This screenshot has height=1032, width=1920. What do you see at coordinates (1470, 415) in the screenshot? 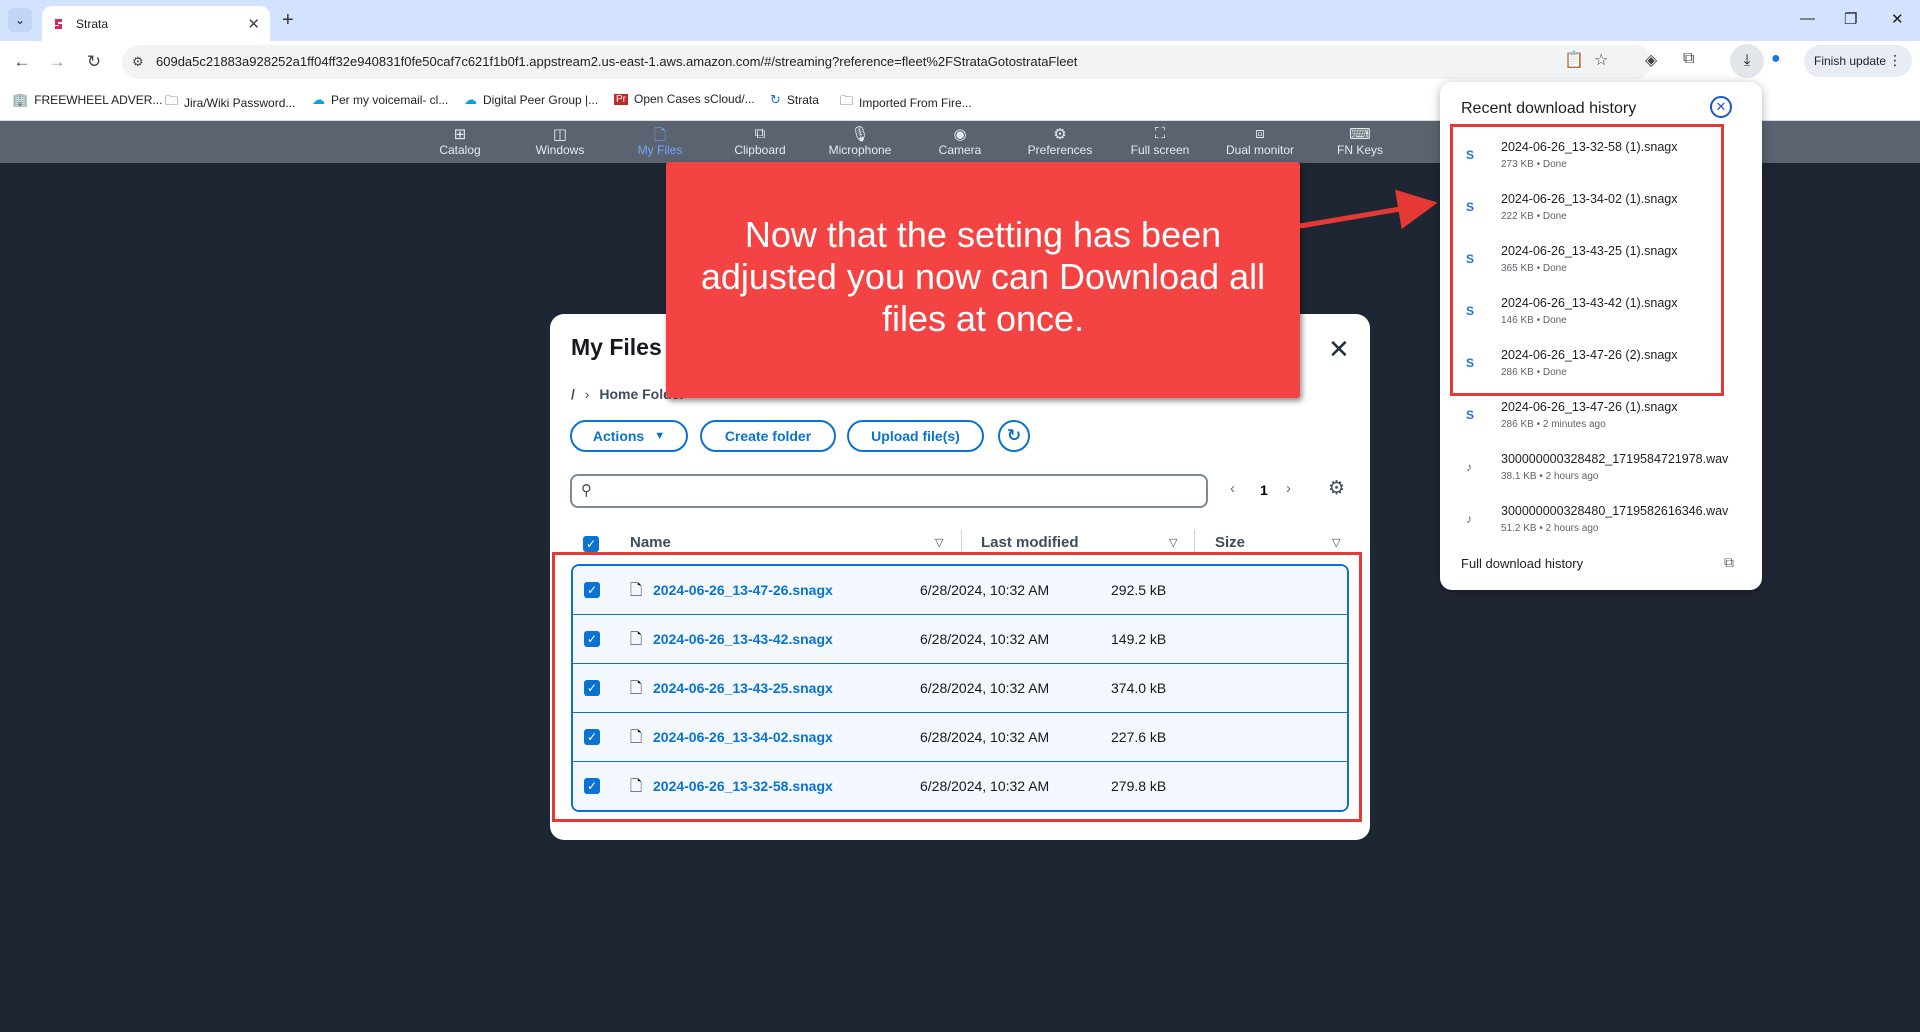
I see `snagit-file-icon: S` at bounding box center [1470, 415].